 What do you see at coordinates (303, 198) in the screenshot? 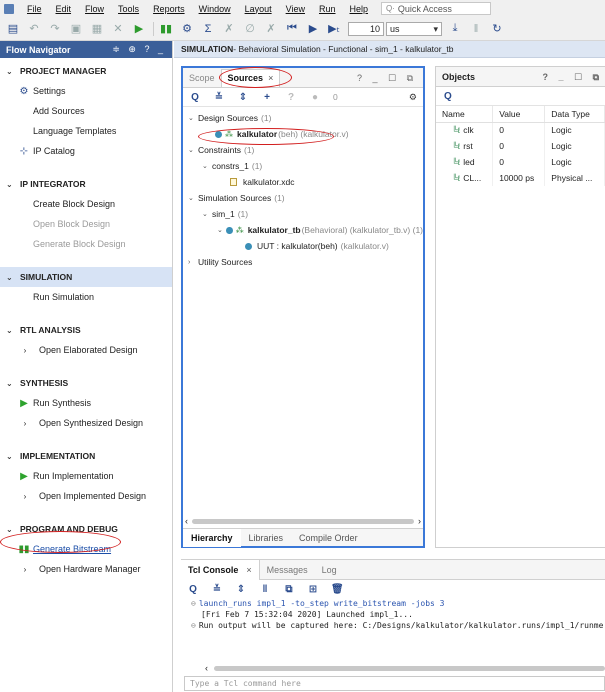
I see `tree-simulation-sources: ⌄ Simulation Sources (1)` at bounding box center [303, 198].